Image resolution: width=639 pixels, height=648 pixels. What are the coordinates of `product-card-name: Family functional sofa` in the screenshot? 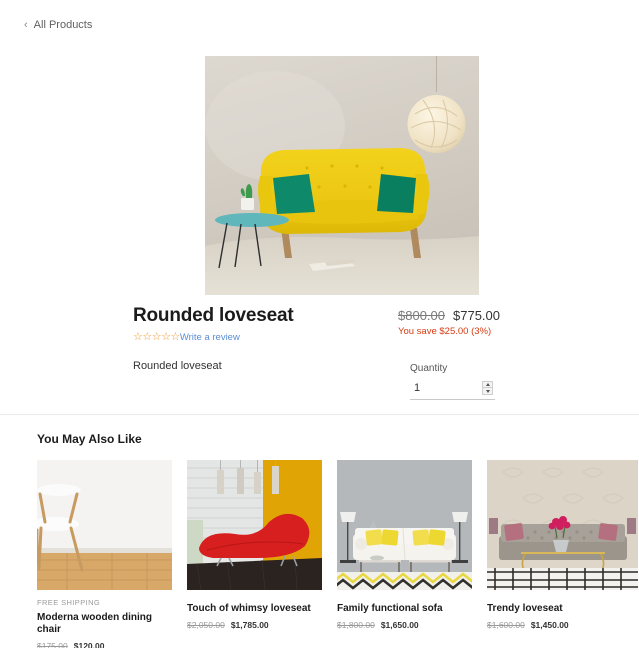 It's located at (404, 609).